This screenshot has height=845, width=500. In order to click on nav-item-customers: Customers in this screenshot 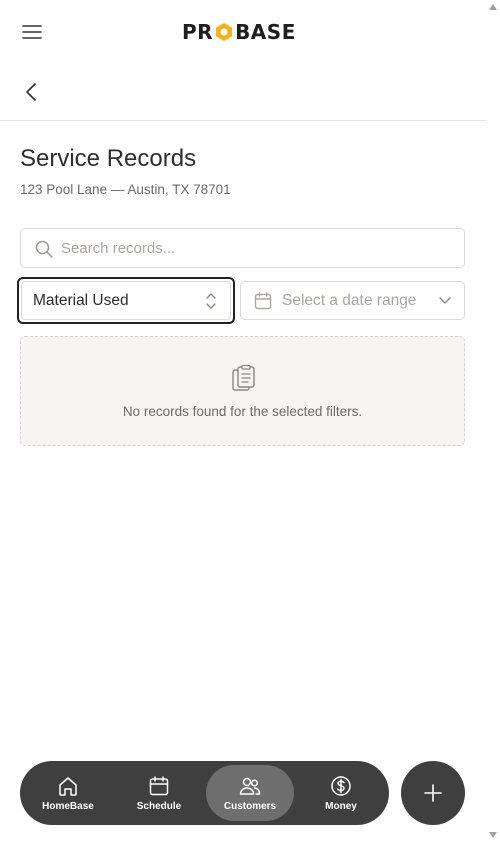, I will do `click(250, 793)`.